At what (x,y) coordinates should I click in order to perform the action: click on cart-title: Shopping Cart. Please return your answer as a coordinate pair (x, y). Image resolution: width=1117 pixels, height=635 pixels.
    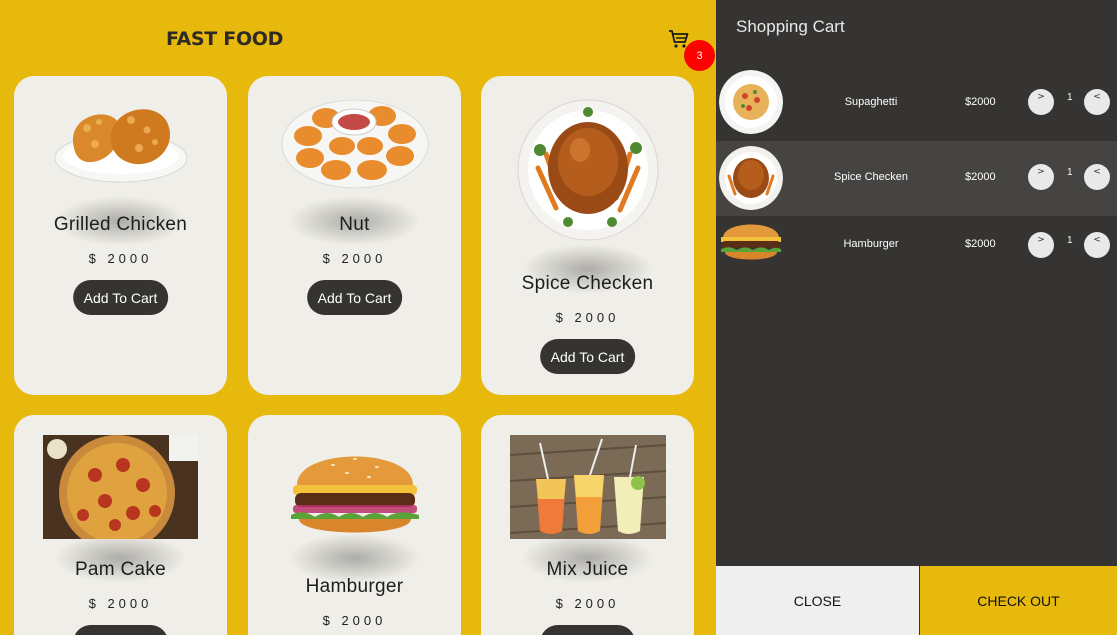
    Looking at the image, I should click on (790, 26).